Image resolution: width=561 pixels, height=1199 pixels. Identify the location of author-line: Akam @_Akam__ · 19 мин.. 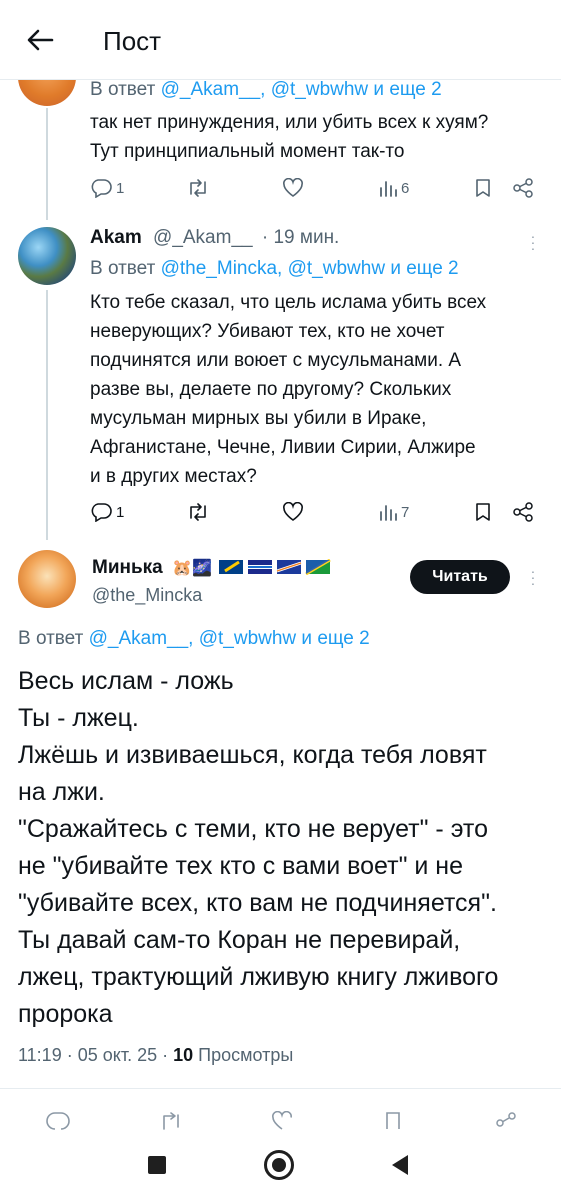
(214, 238).